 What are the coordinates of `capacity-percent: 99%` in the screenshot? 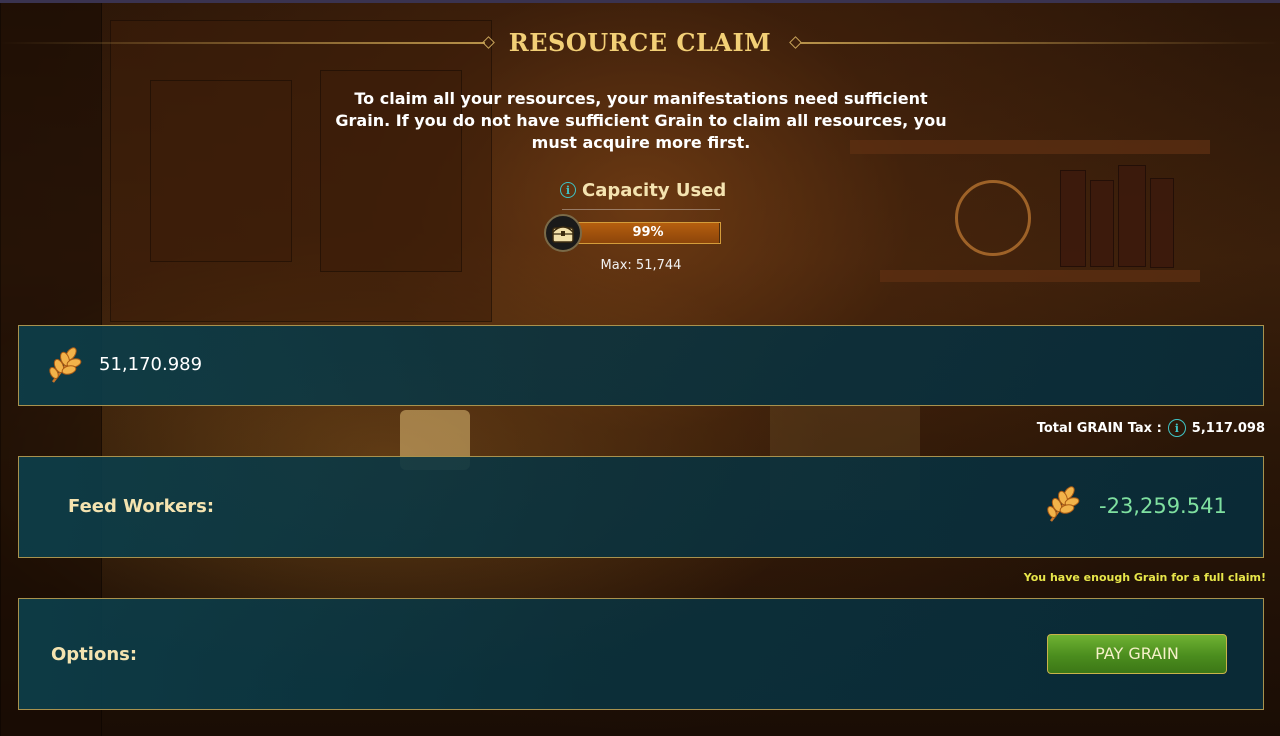 It's located at (648, 232).